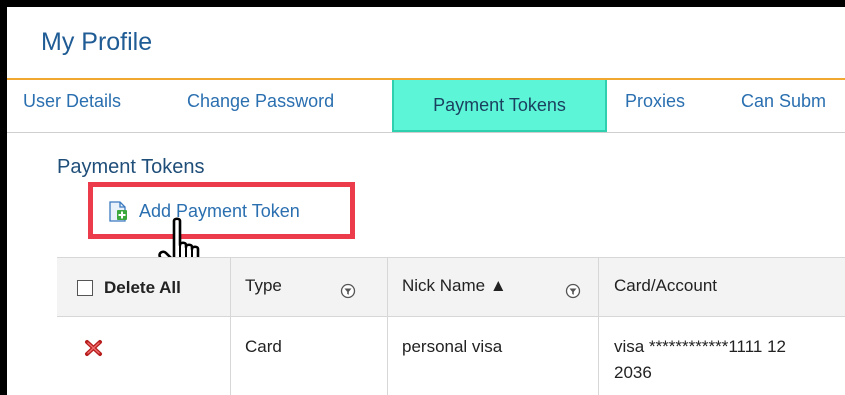 Image resolution: width=845 pixels, height=395 pixels. What do you see at coordinates (454, 286) in the screenshot?
I see `column-nick-name: Nick Name ▲` at bounding box center [454, 286].